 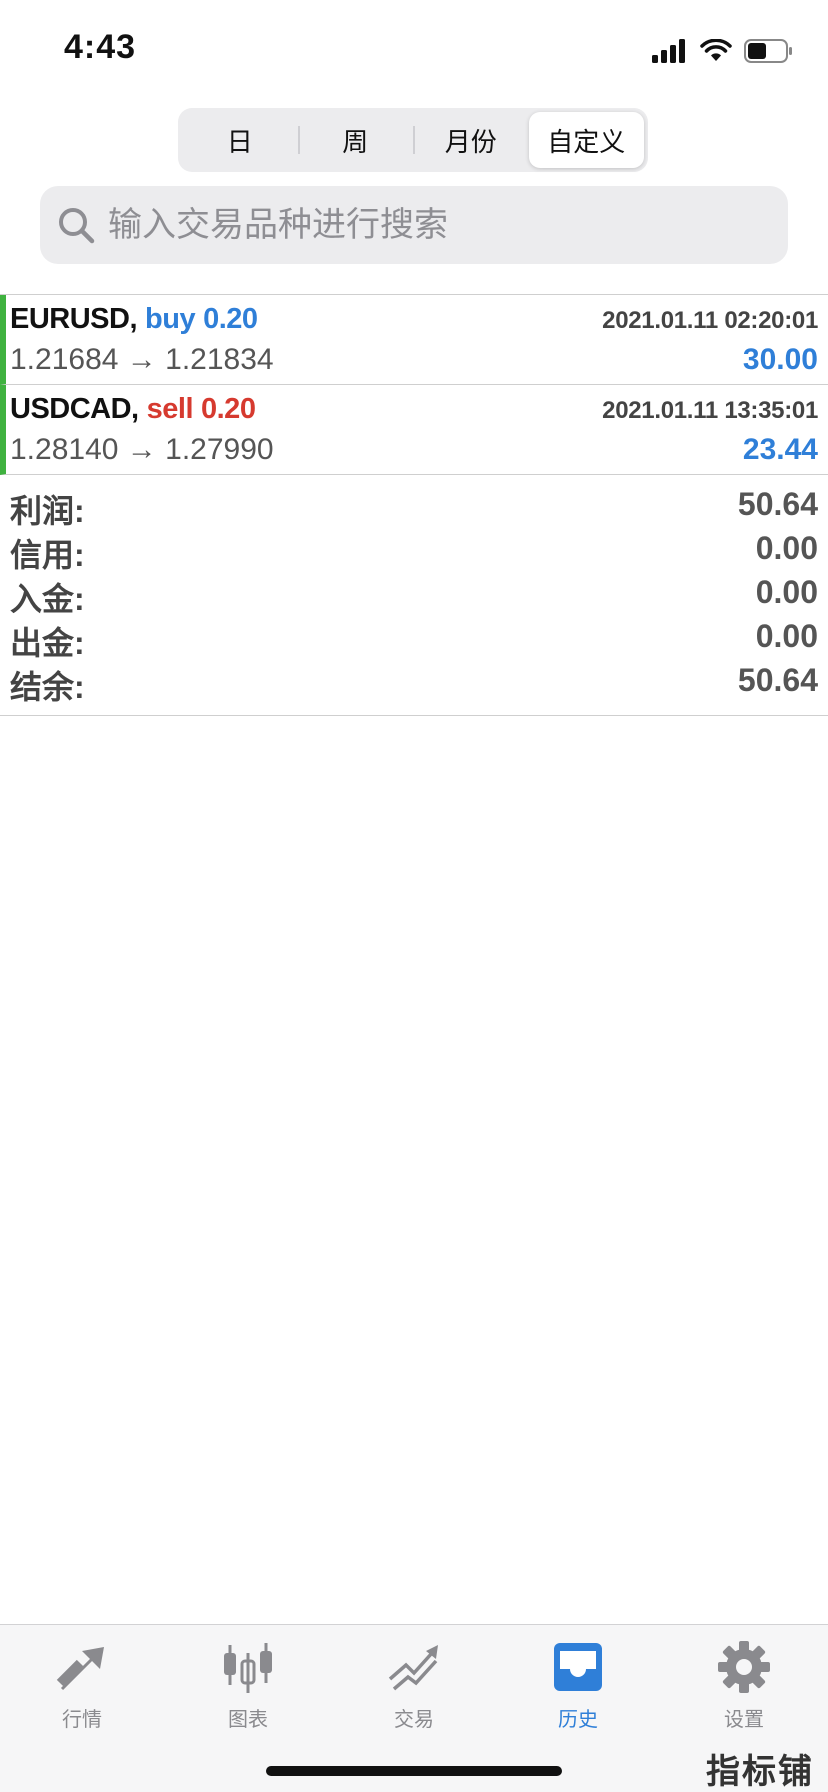 What do you see at coordinates (414, 638) in the screenshot?
I see `summary-row-withdrawal: 出金: 0.00` at bounding box center [414, 638].